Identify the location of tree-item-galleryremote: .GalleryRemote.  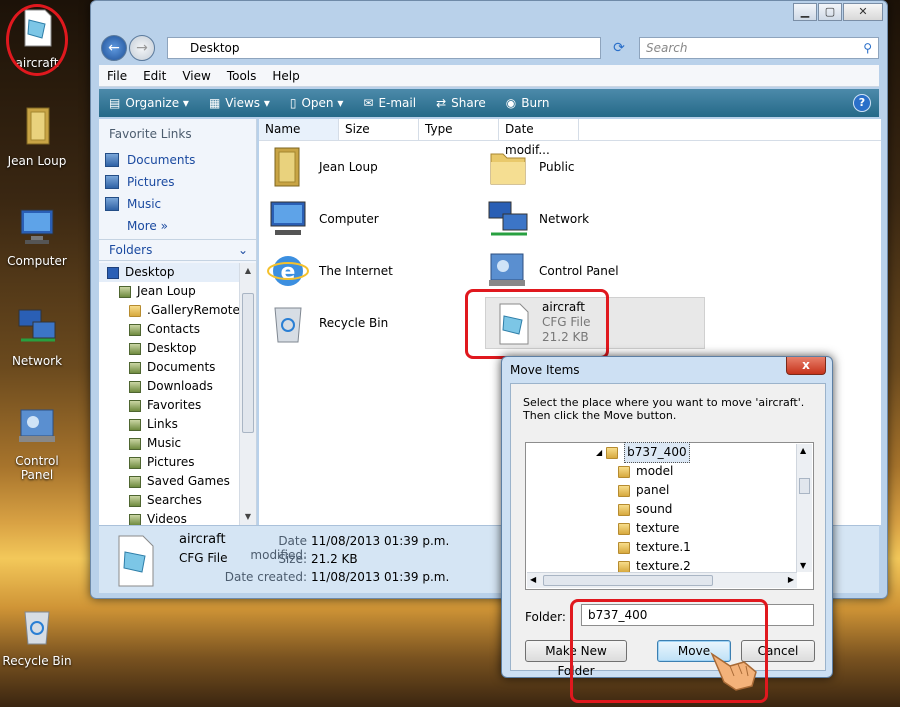
(169, 310).